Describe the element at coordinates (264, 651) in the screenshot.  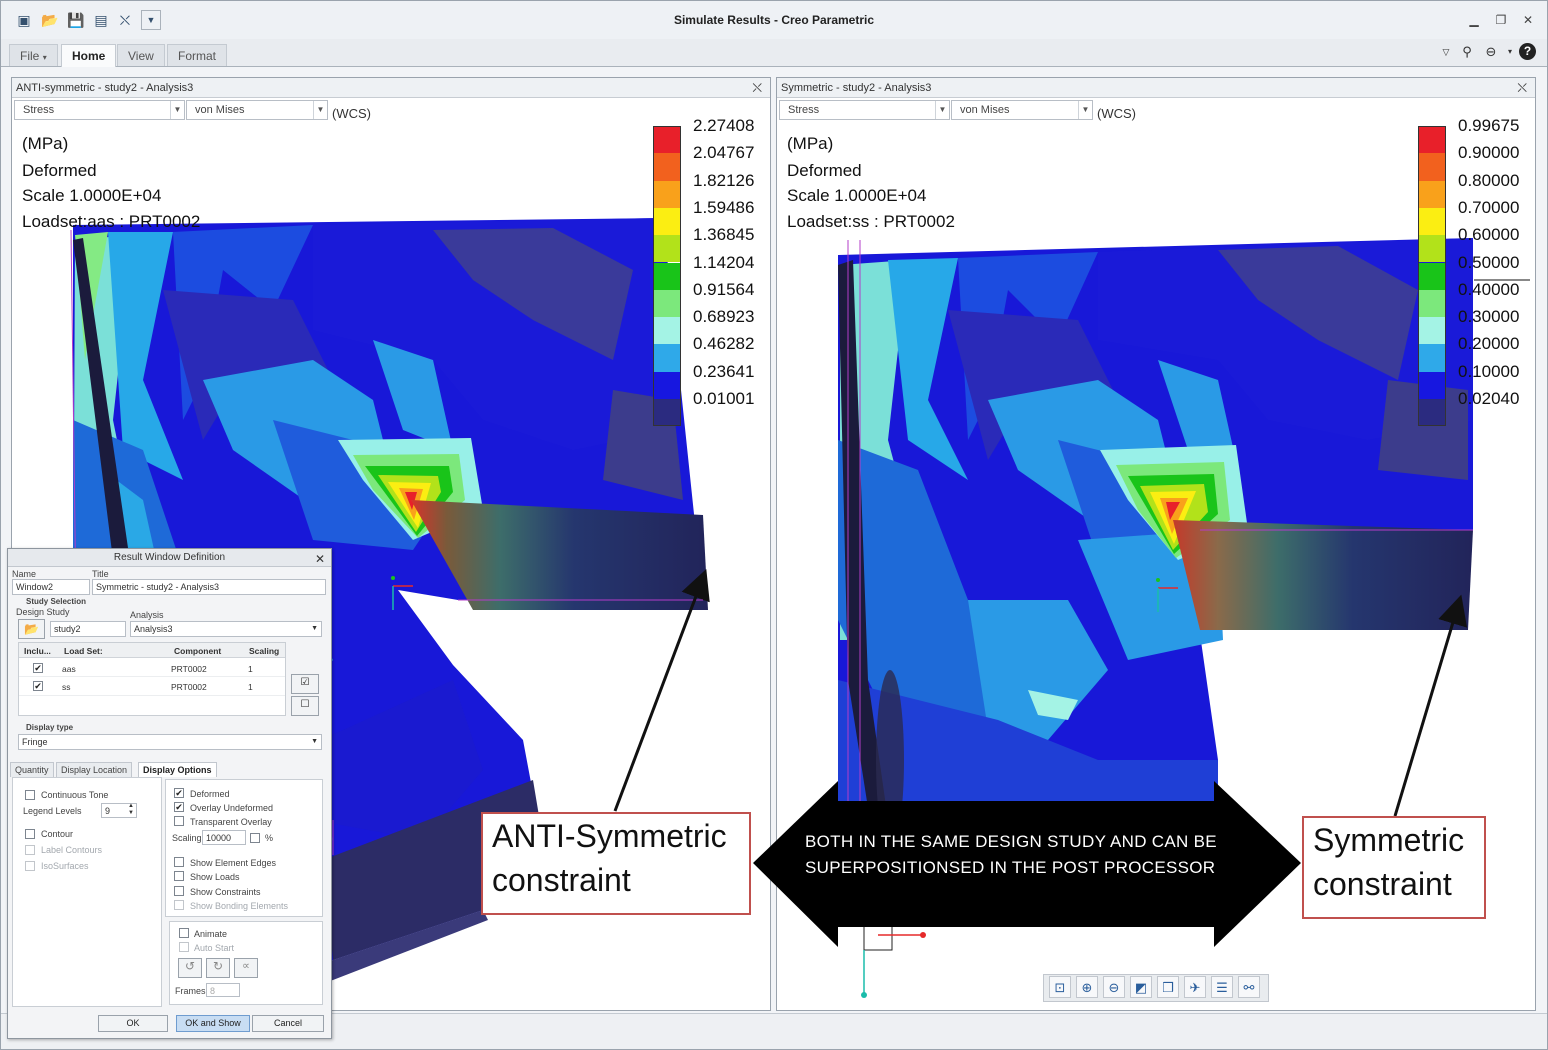
I see `col-scaling: Scaling` at that location.